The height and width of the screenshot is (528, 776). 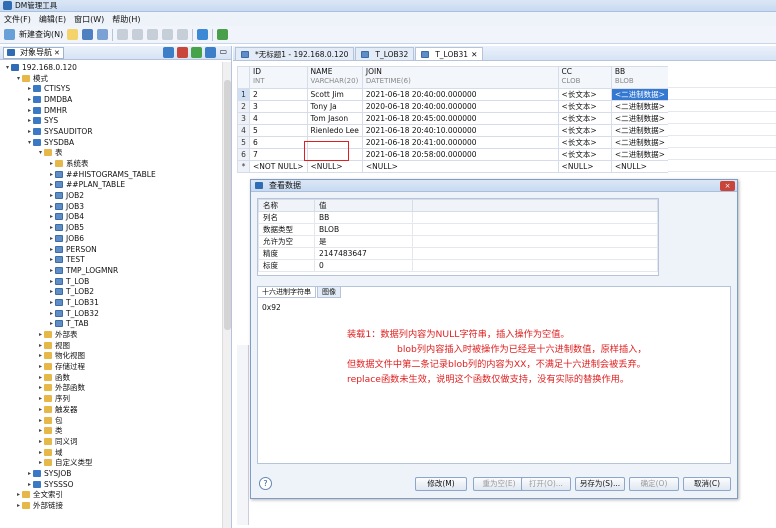 What do you see at coordinates (278, 77) in the screenshot?
I see `column-header-id: ID INT` at bounding box center [278, 77].